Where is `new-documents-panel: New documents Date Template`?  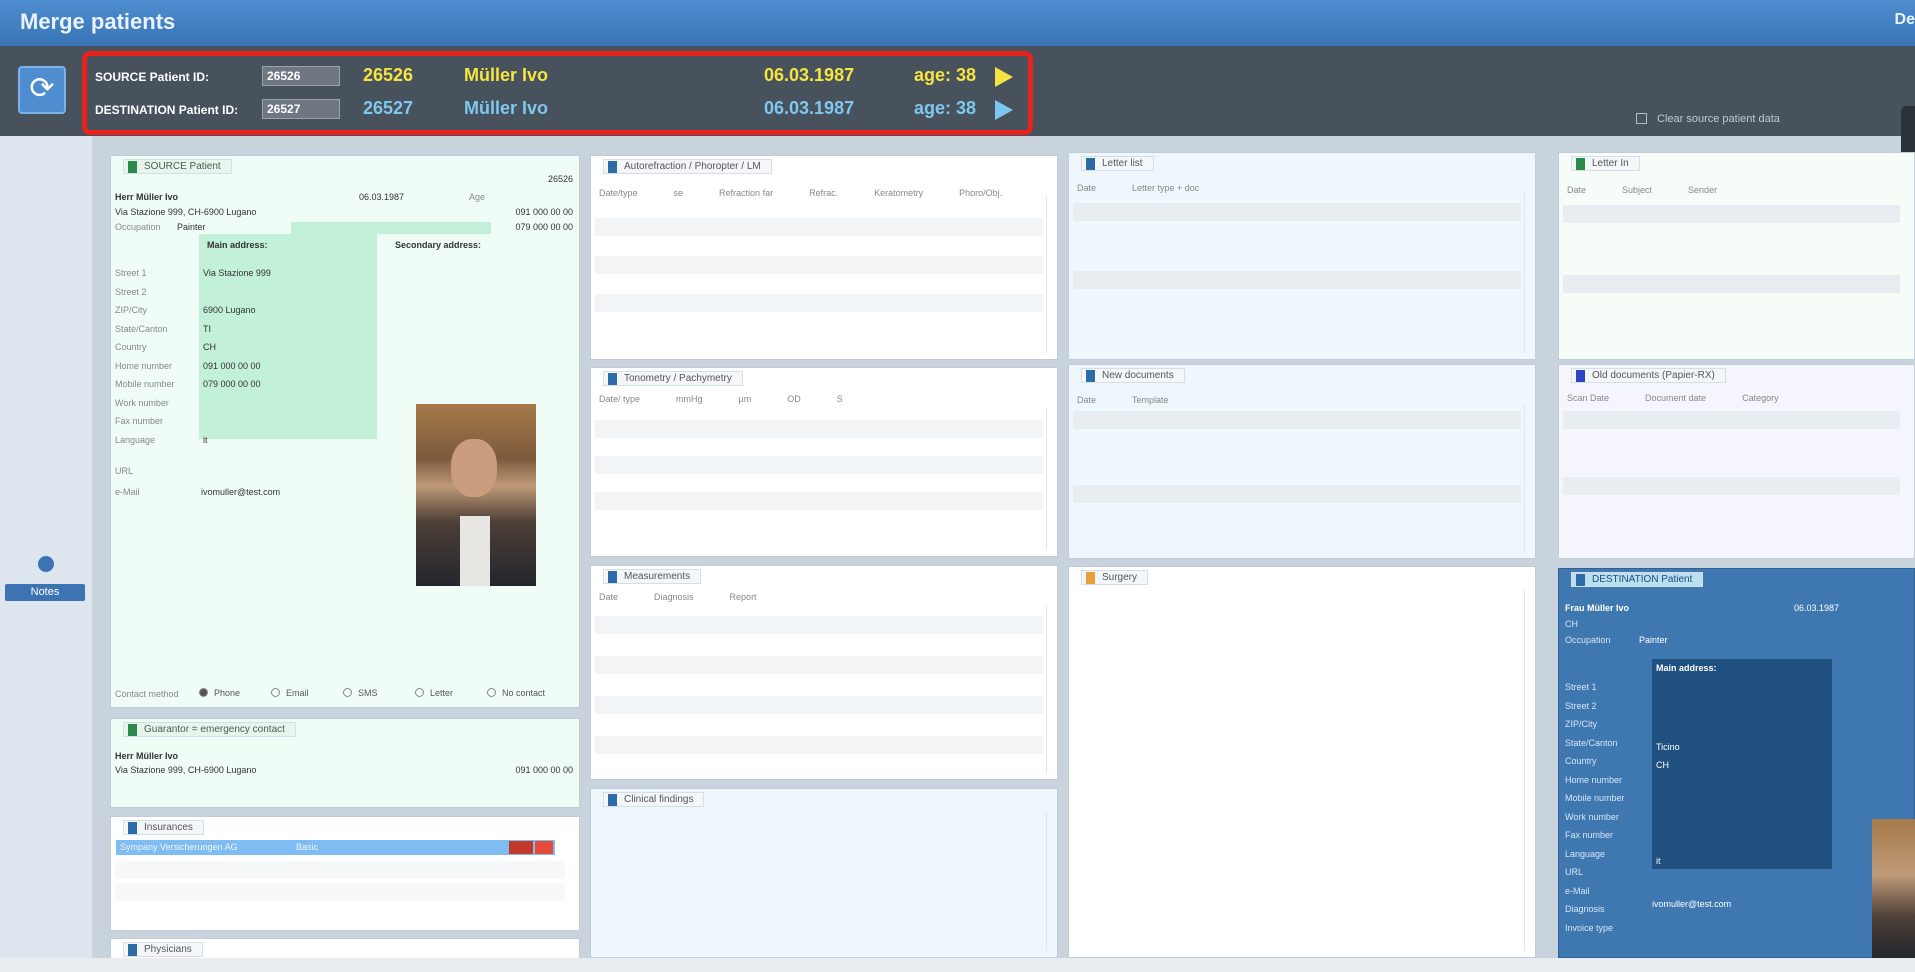 new-documents-panel: New documents Date Template is located at coordinates (1302, 461).